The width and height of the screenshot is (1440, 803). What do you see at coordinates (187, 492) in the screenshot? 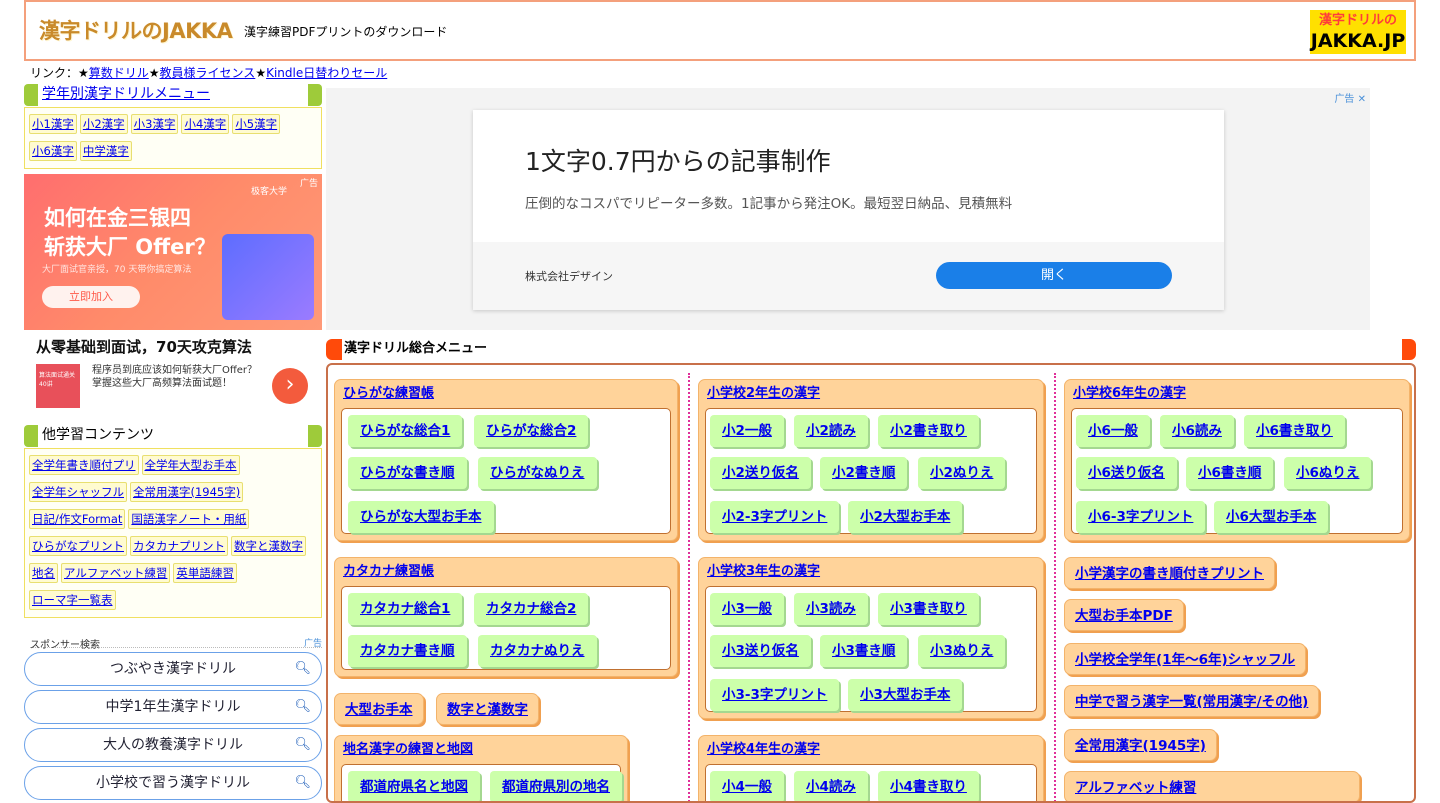
I see `other-link: 全常用漢字(1945字)` at bounding box center [187, 492].